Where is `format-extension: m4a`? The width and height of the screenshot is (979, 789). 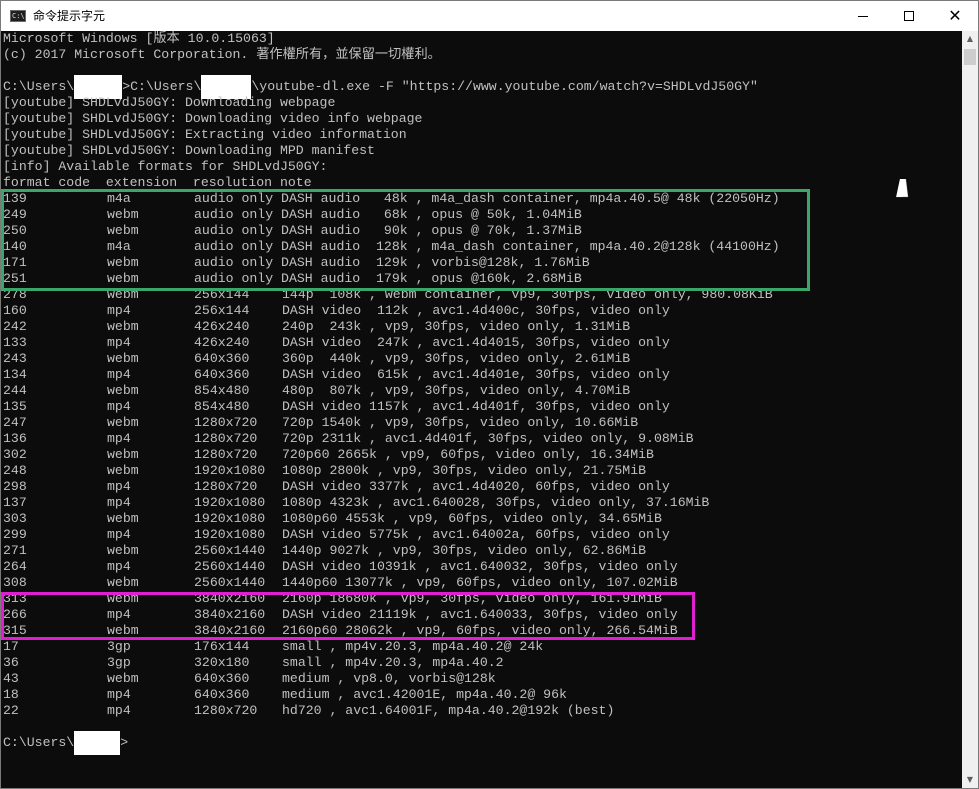 format-extension: m4a is located at coordinates (119, 198).